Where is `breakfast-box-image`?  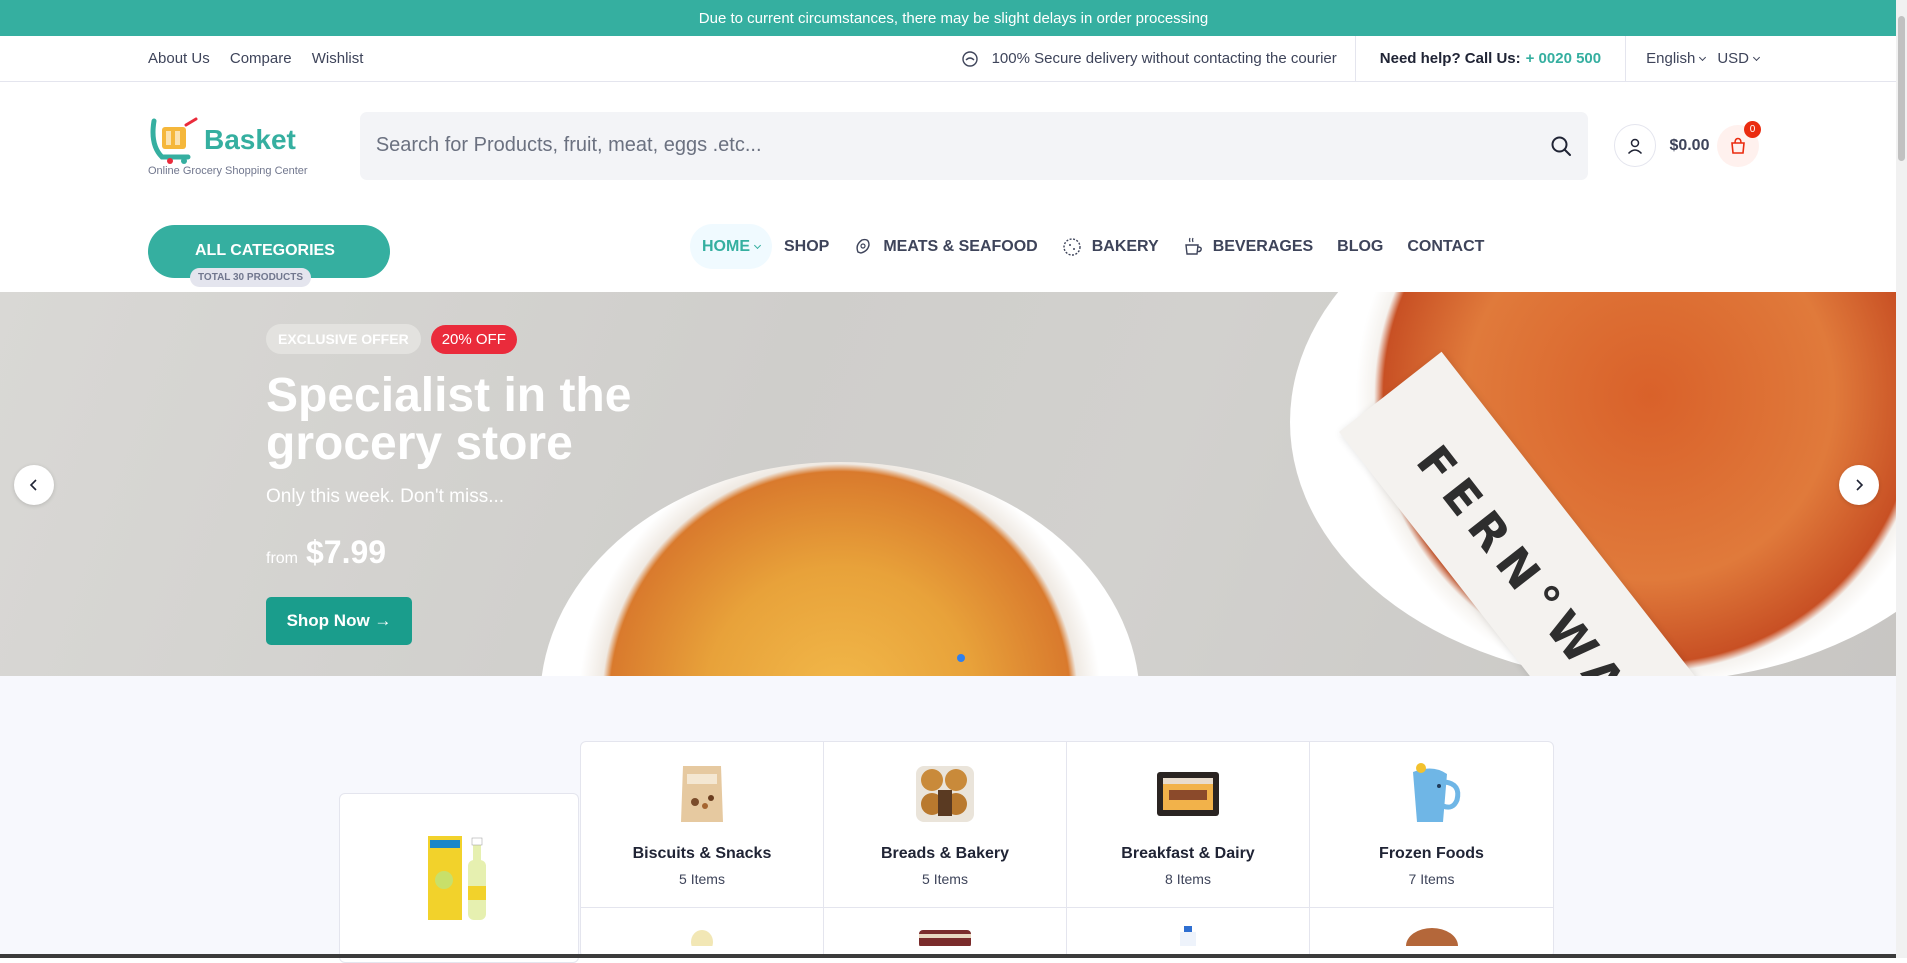
breakfast-box-image is located at coordinates (1188, 793).